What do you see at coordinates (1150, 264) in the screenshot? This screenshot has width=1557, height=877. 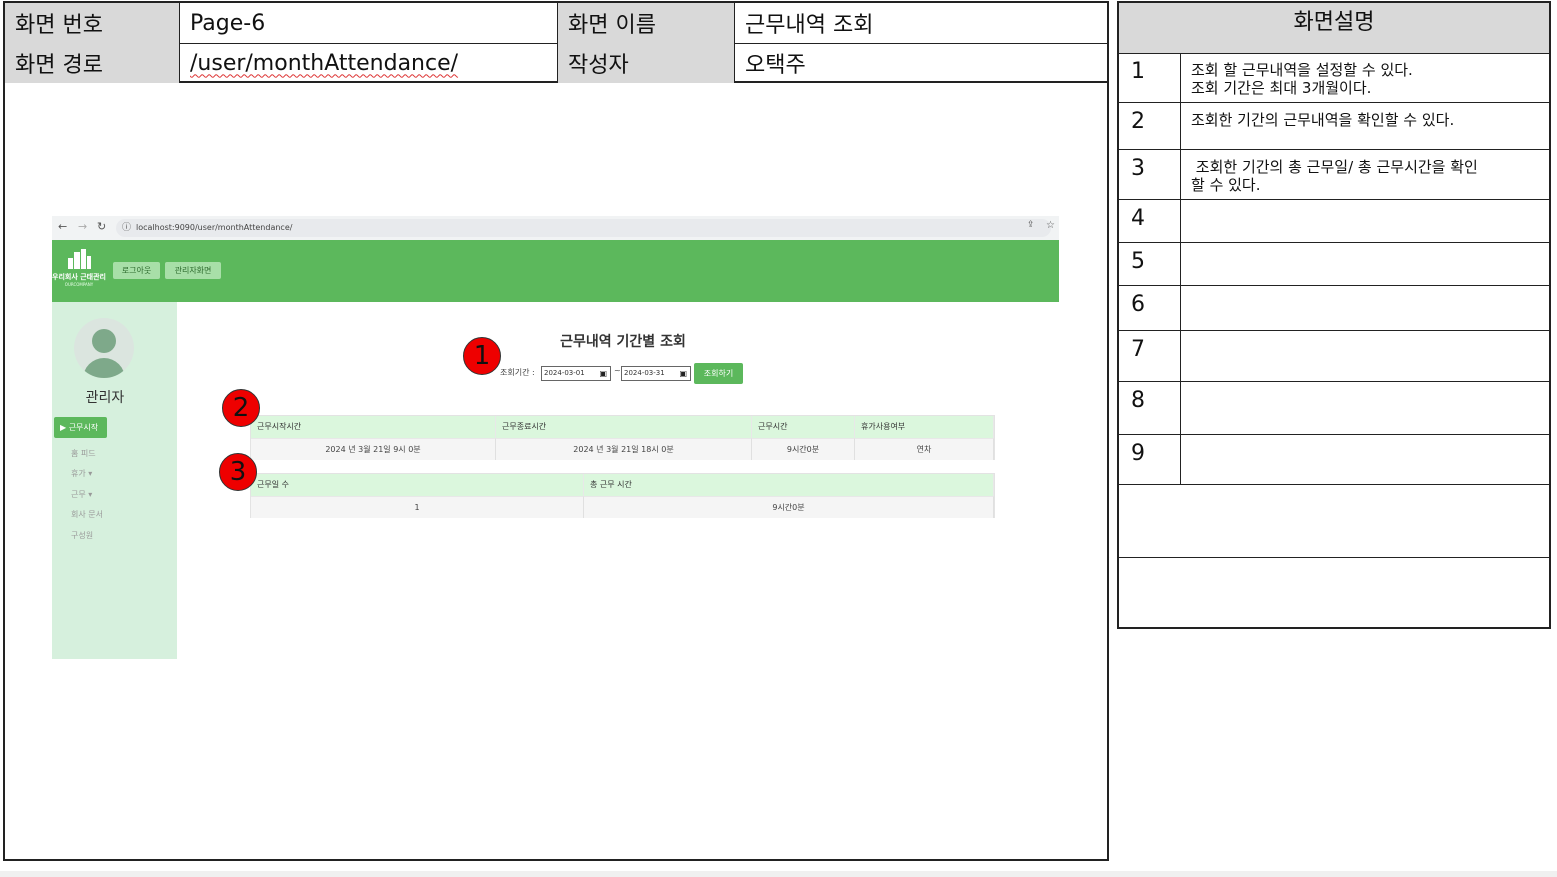 I see `description-row-number: 5` at bounding box center [1150, 264].